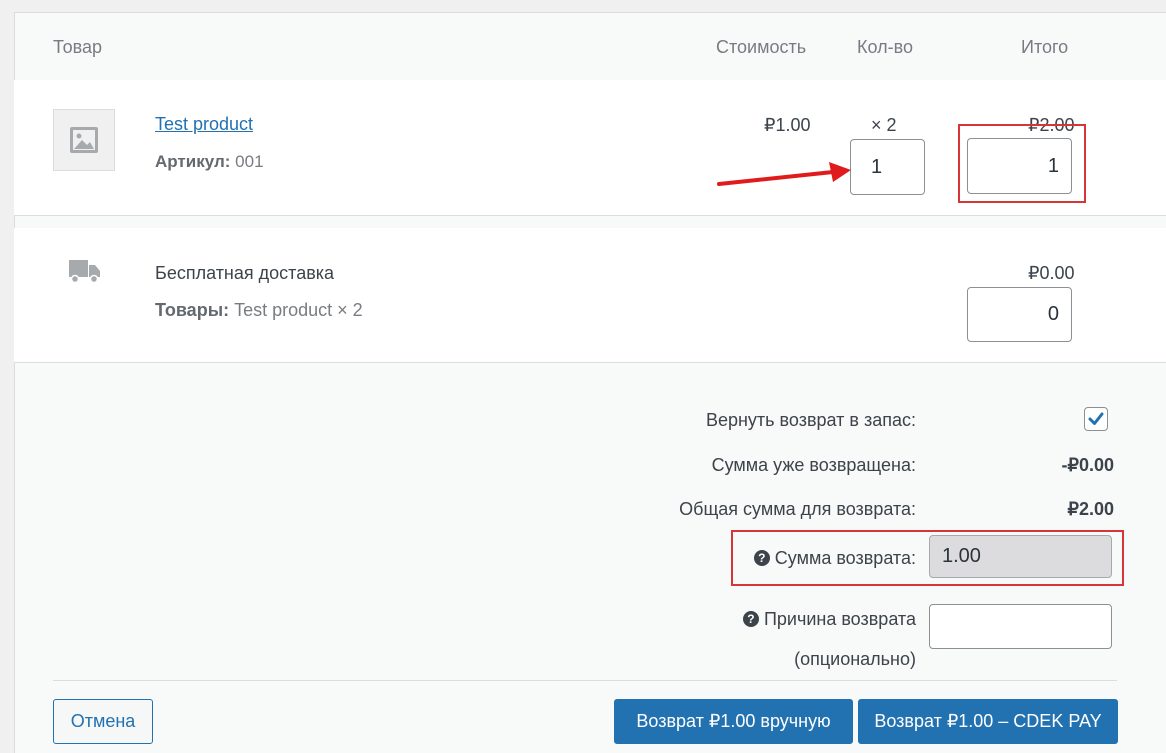 The height and width of the screenshot is (753, 1166). I want to click on highlight-box-refund-amount, so click(927, 558).